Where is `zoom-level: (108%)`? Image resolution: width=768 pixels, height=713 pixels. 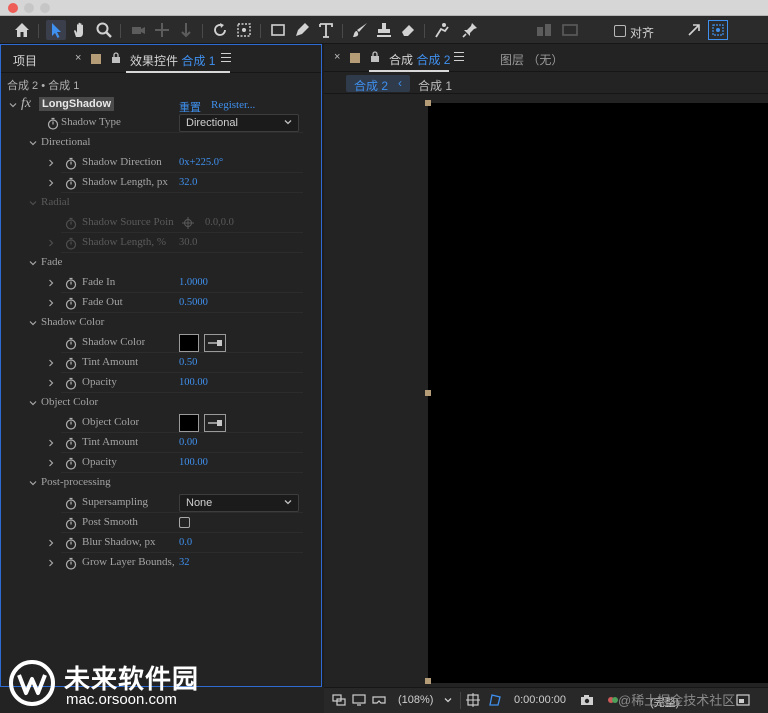
zoom-level: (108%) is located at coordinates (415, 700).